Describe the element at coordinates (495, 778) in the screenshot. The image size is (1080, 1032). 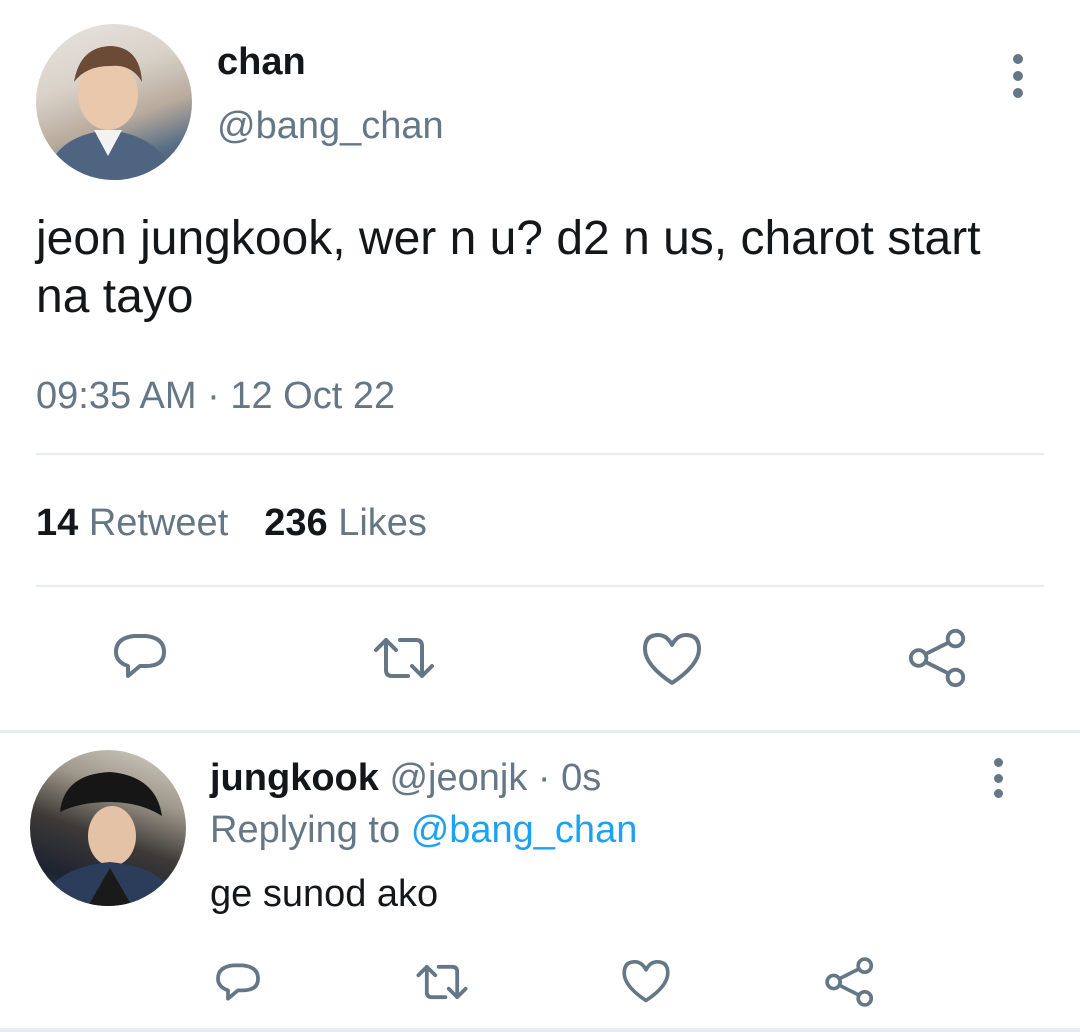
I see `reply-handle-time: @jeonjk · 0s` at that location.